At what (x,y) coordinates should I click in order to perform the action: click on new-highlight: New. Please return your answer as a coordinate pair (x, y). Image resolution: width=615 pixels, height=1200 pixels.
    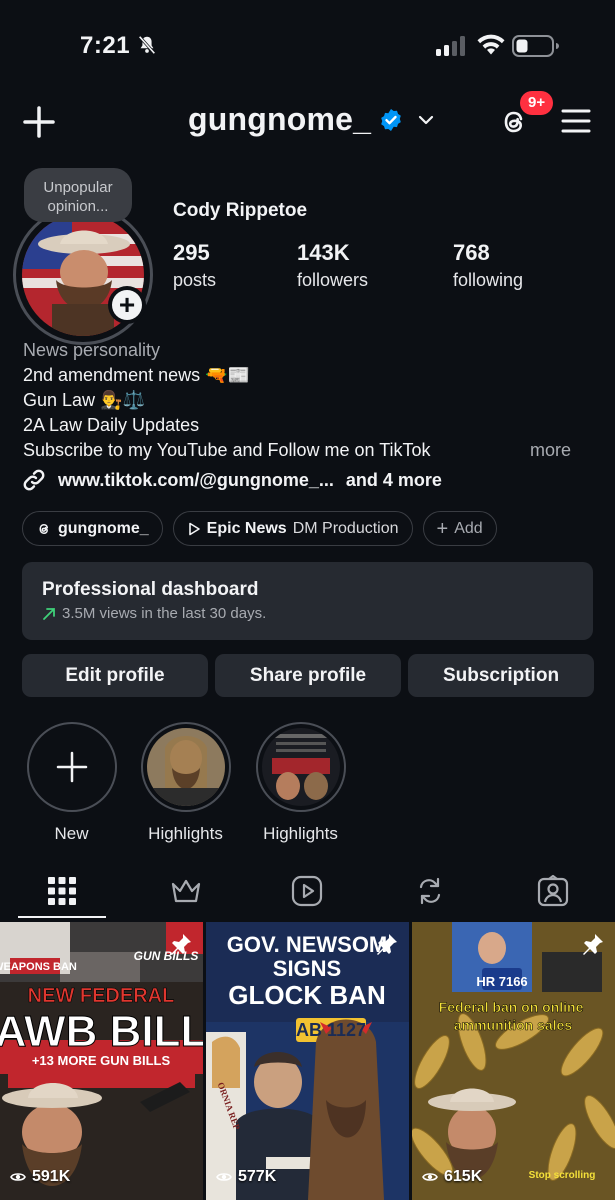
    Looking at the image, I should click on (71, 783).